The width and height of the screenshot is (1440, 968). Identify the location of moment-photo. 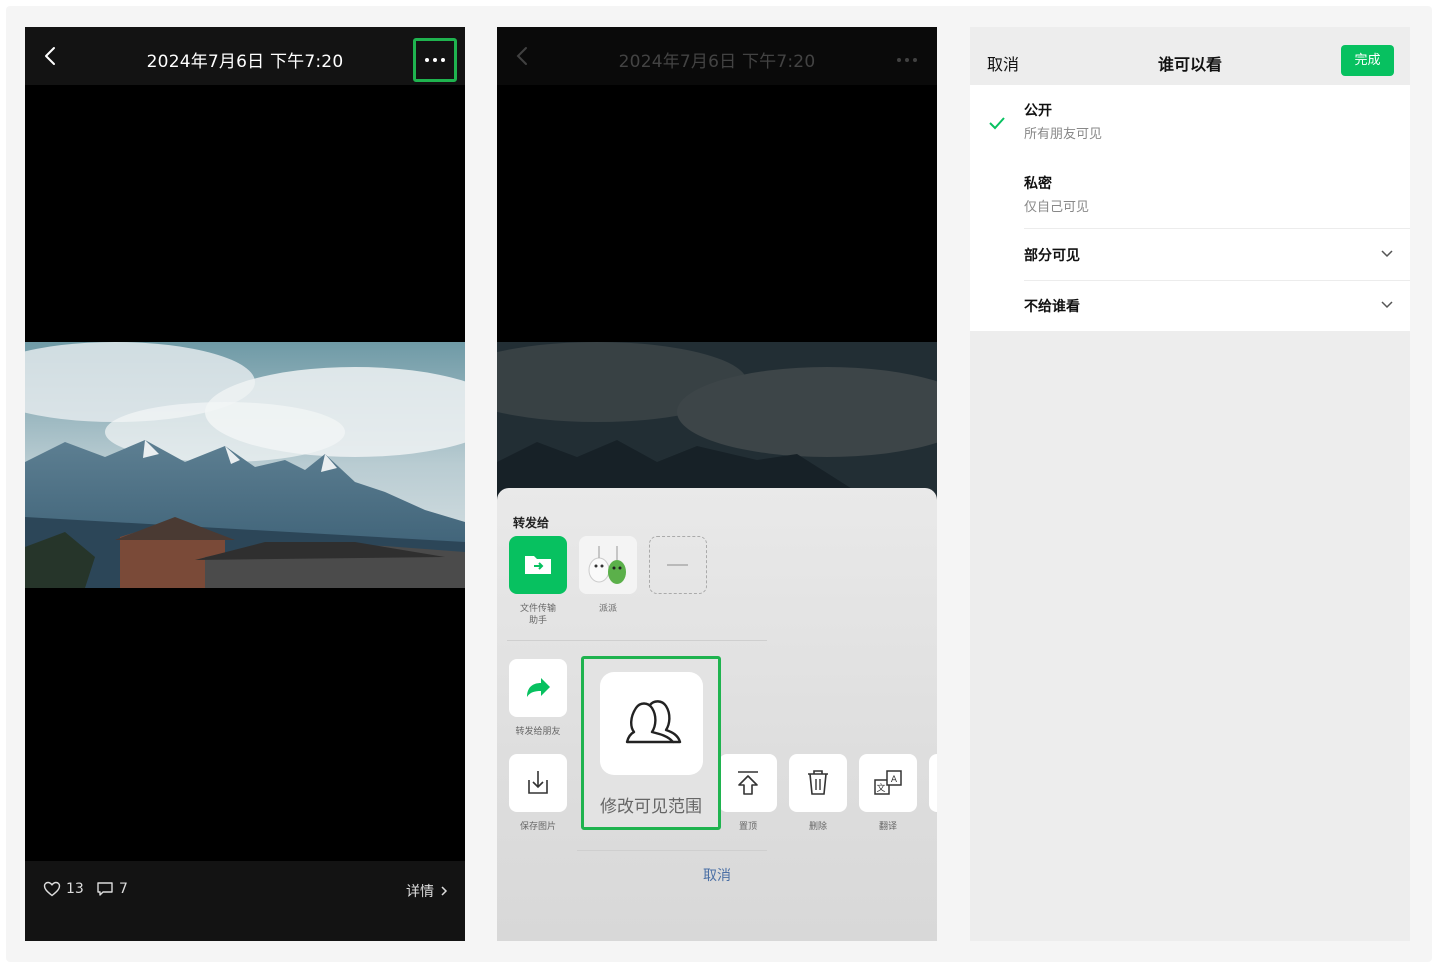
(245, 465).